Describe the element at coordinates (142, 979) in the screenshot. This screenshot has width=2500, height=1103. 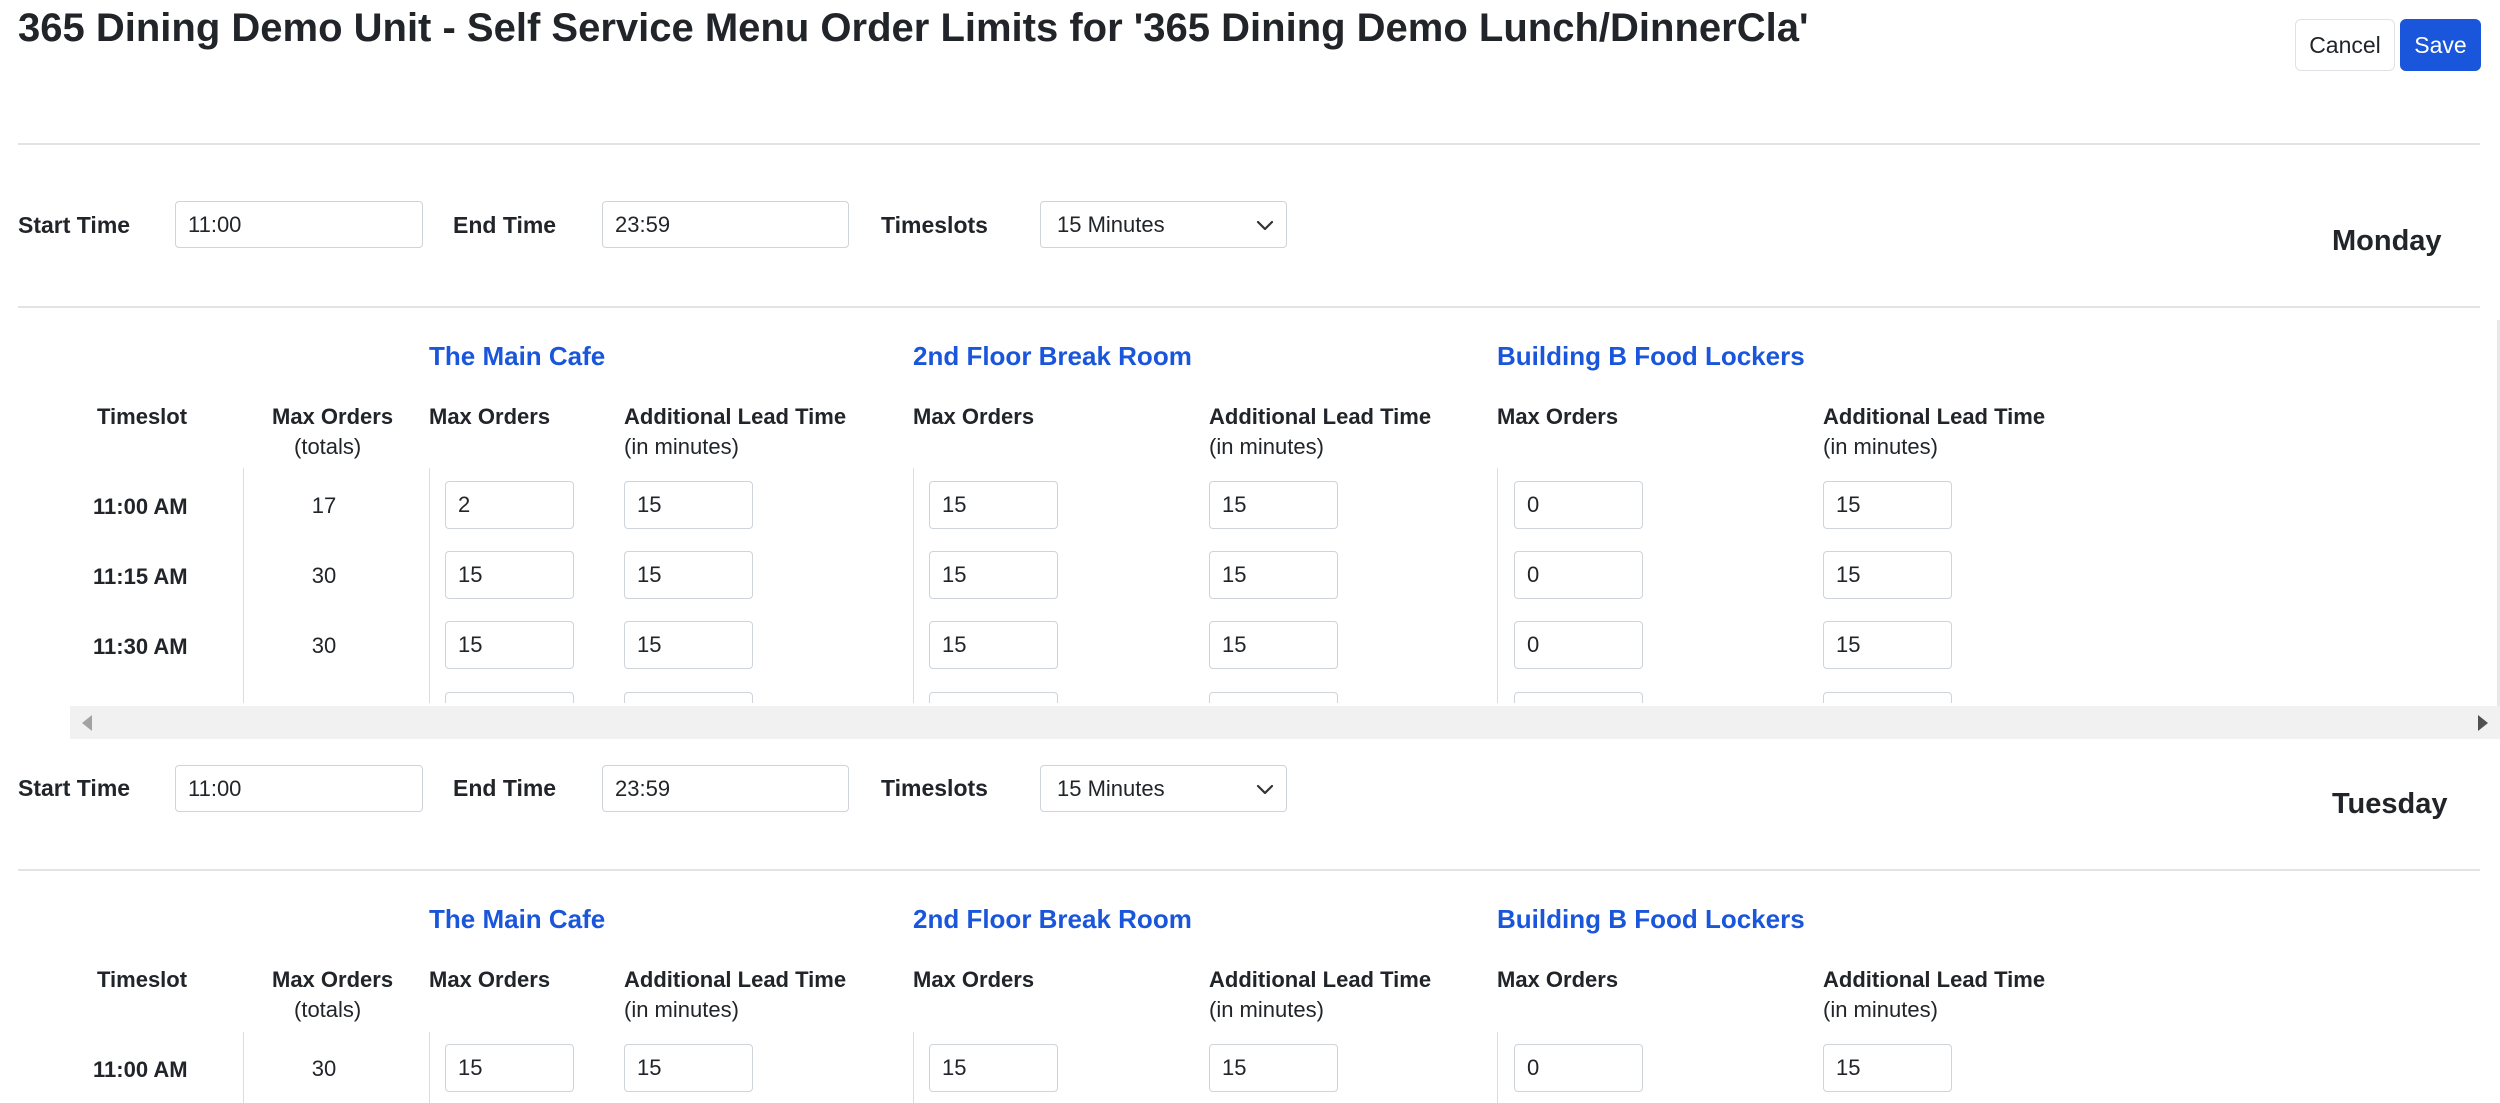
I see `col-header-timeslot: Timeslot` at that location.